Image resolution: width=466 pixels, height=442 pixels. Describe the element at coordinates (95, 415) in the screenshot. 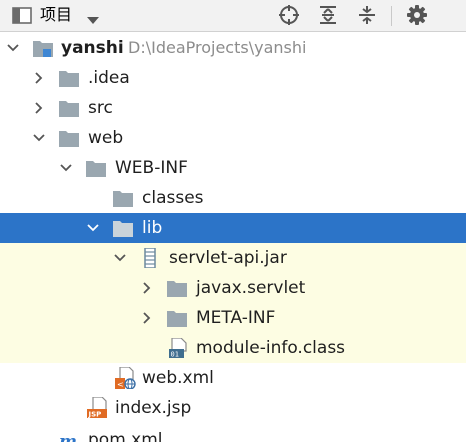

I see `svg-text: JSP` at that location.